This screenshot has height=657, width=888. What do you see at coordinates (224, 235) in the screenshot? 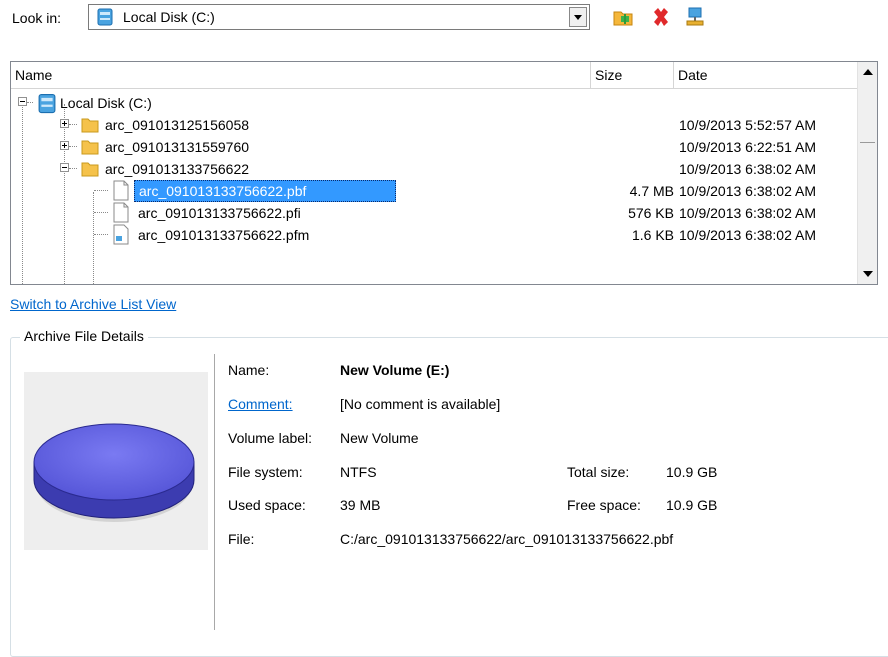
I see `row-name: arc_091013133756622.pfm` at bounding box center [224, 235].